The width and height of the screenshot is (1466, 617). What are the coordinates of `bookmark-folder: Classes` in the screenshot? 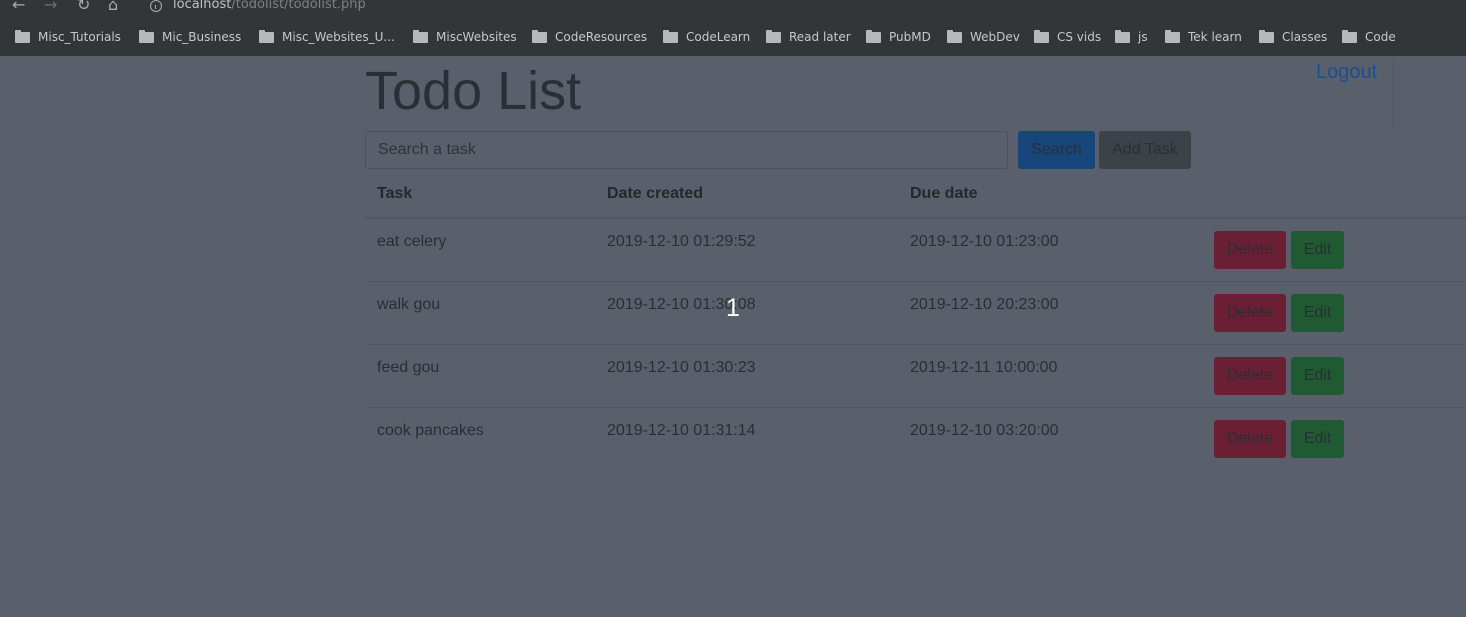 It's located at (1293, 37).